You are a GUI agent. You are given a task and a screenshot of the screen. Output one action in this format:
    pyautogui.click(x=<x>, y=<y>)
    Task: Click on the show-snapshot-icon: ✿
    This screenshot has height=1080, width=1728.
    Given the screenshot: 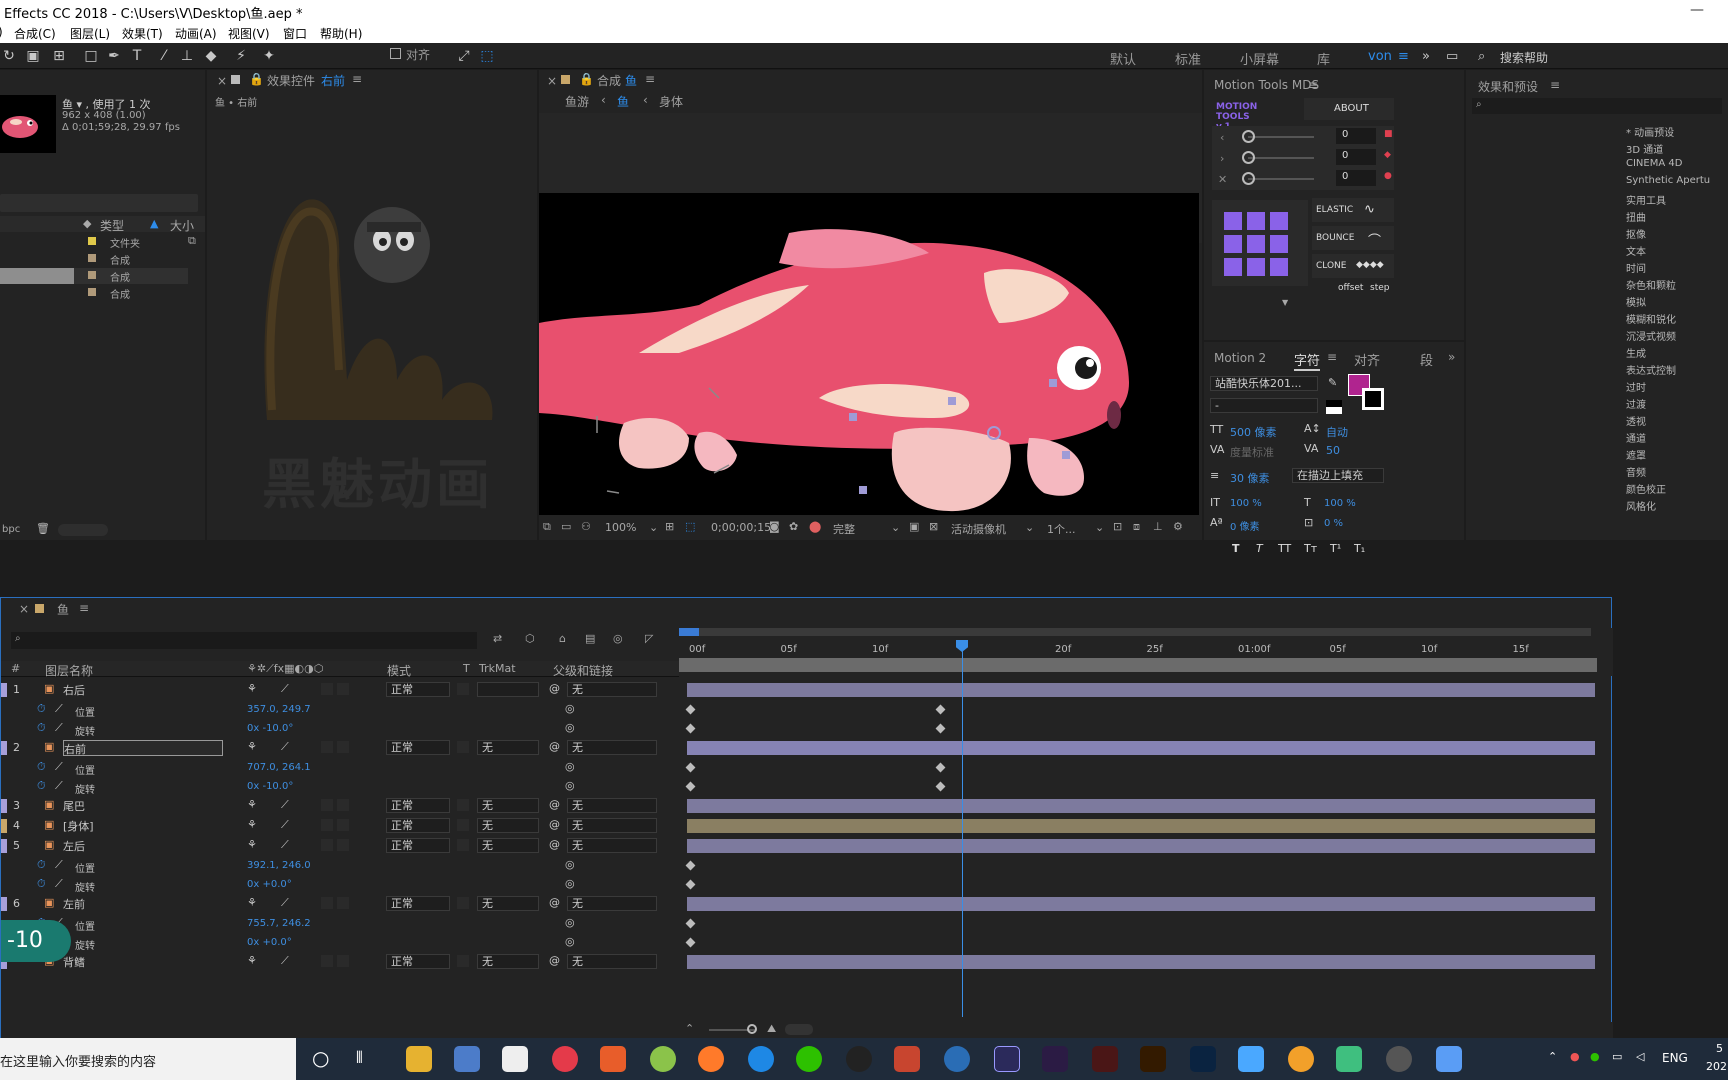 What is the action you would take?
    pyautogui.click(x=793, y=526)
    